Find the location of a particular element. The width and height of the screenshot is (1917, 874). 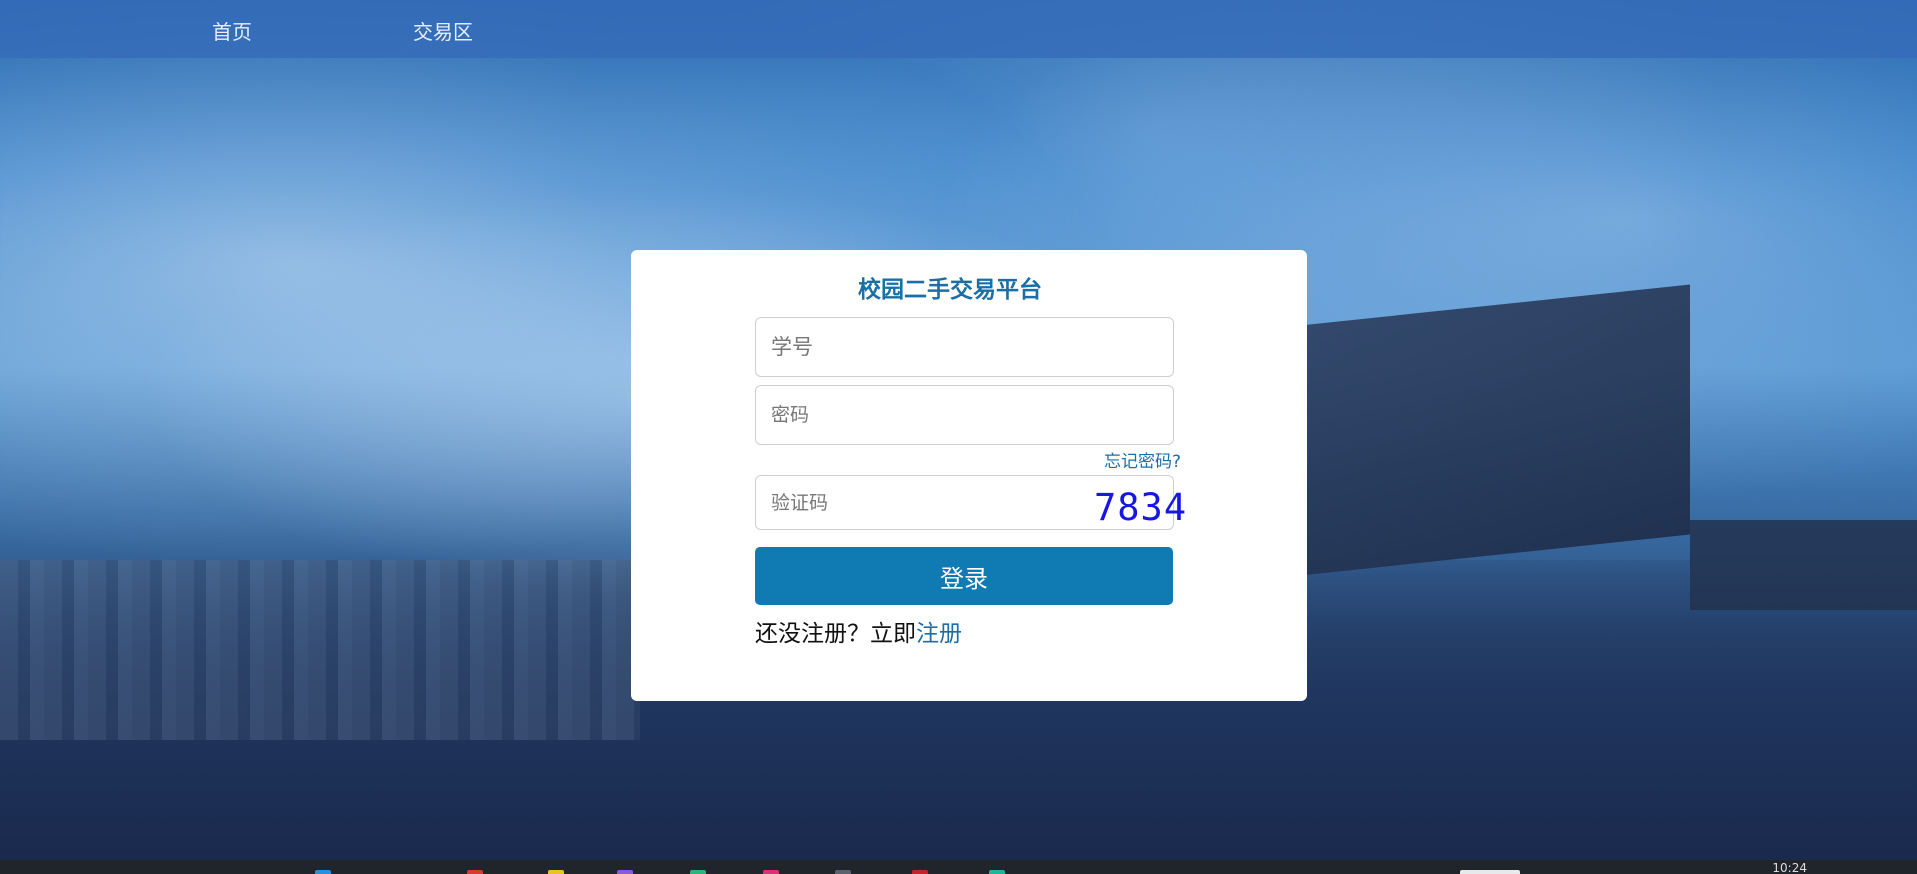

page-title: 校园二手交易平台 is located at coordinates (950, 290).